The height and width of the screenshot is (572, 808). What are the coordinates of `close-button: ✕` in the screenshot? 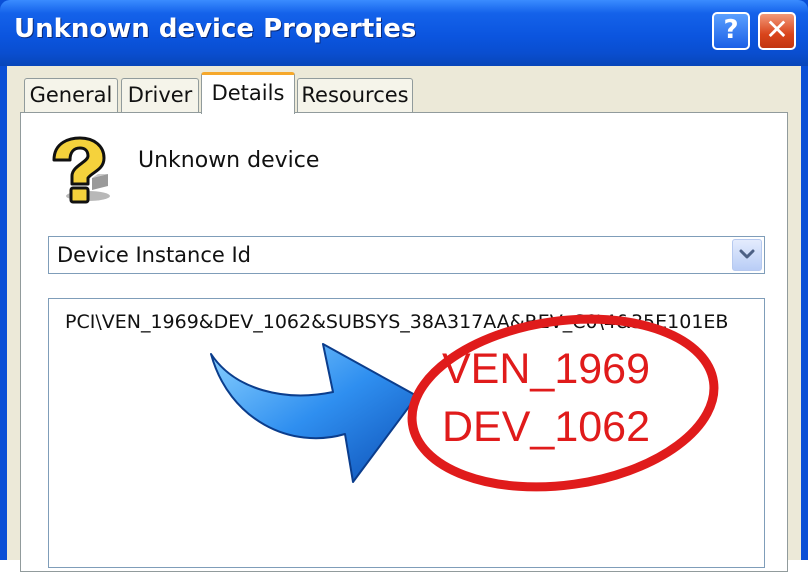 It's located at (777, 31).